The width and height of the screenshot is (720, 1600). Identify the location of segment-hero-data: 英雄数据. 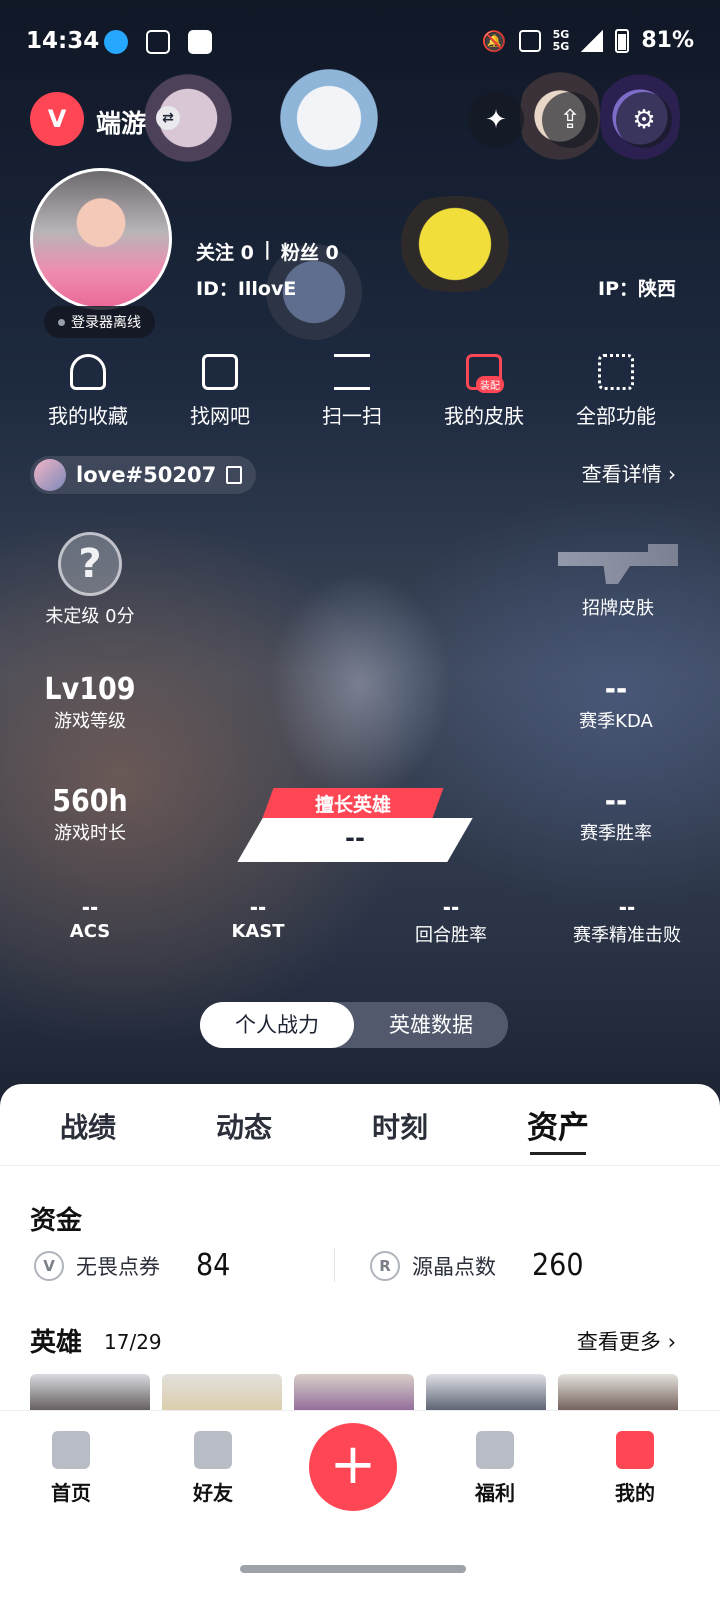
(431, 1025).